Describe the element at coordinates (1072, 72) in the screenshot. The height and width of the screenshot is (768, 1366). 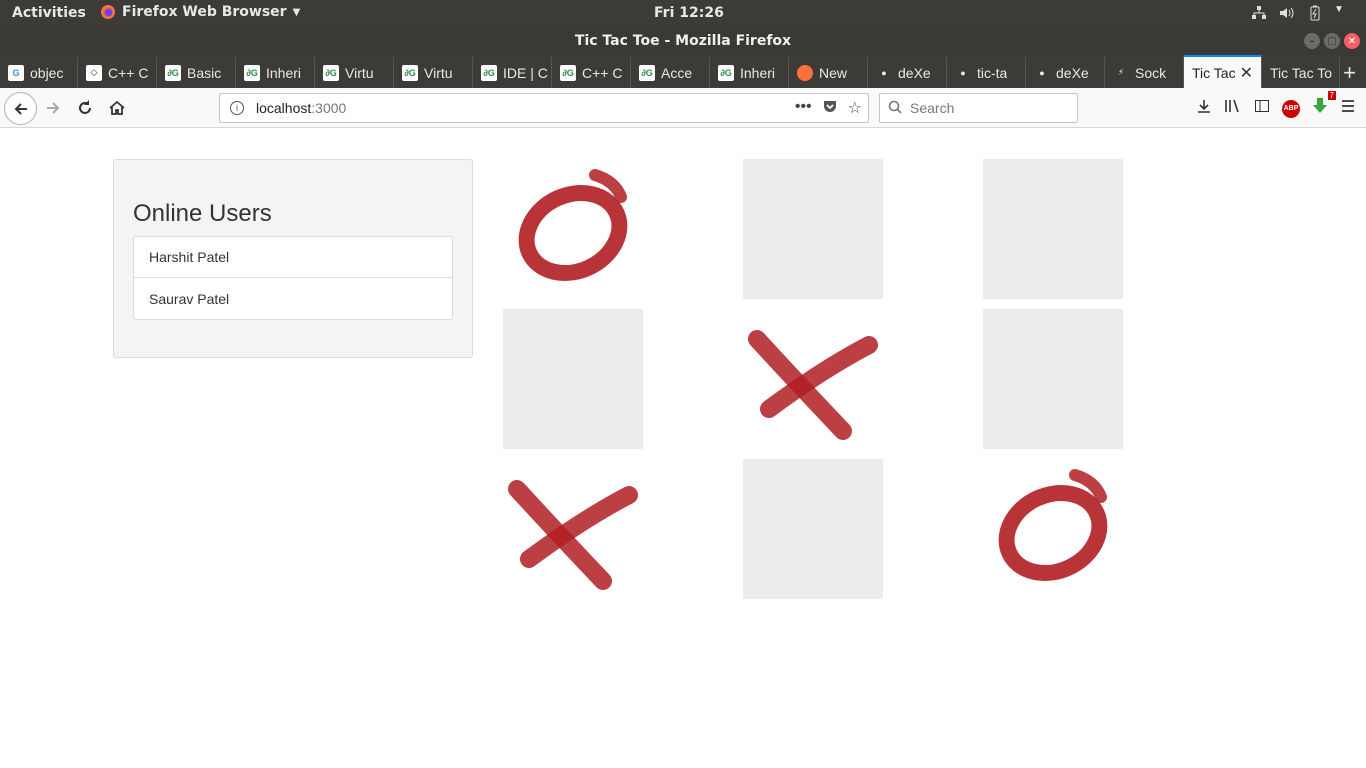
I see `tab-label: deXe` at that location.